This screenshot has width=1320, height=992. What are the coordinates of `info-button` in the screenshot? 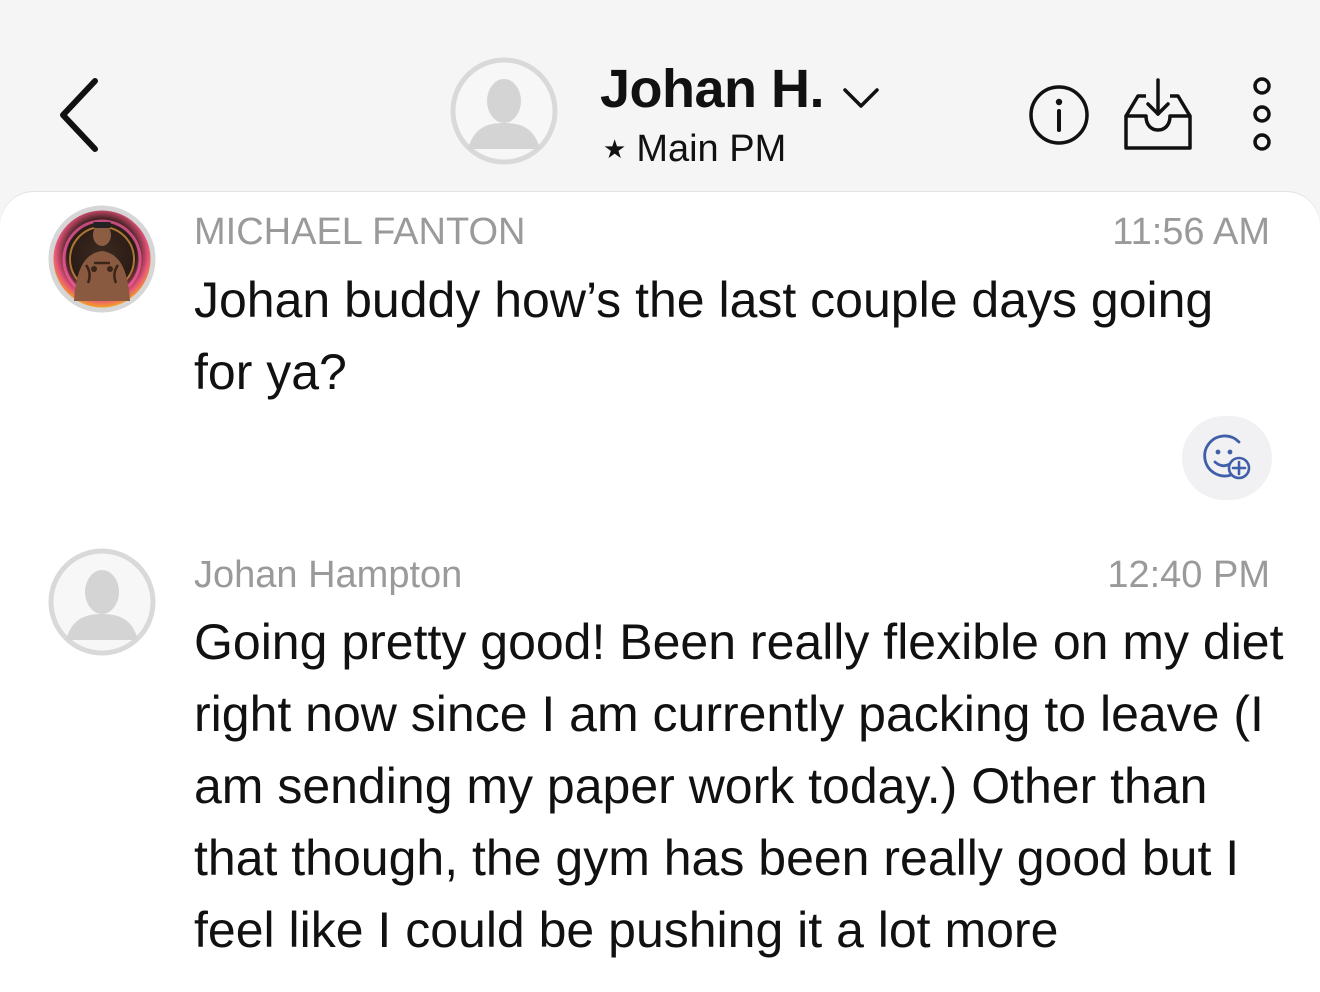 It's located at (1059, 115).